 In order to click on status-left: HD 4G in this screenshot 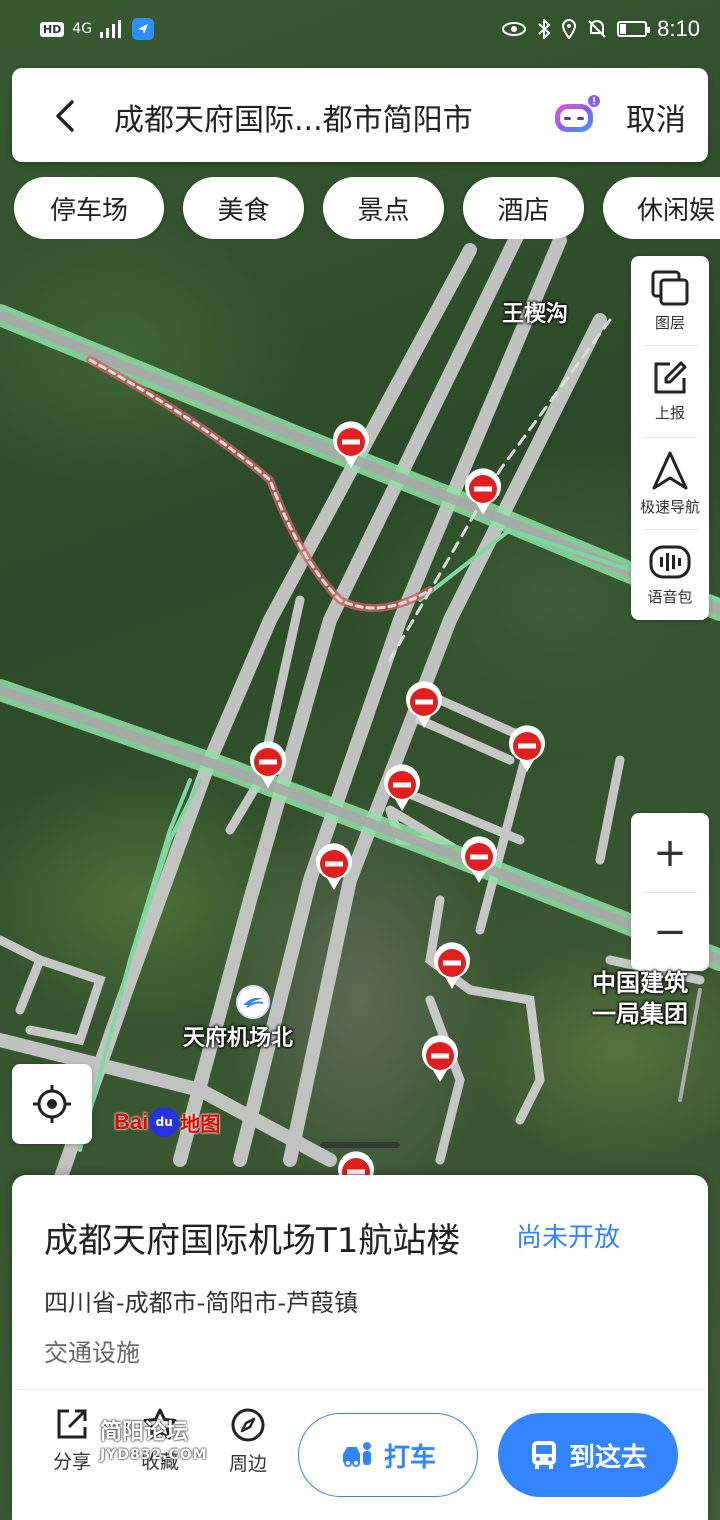, I will do `click(97, 29)`.